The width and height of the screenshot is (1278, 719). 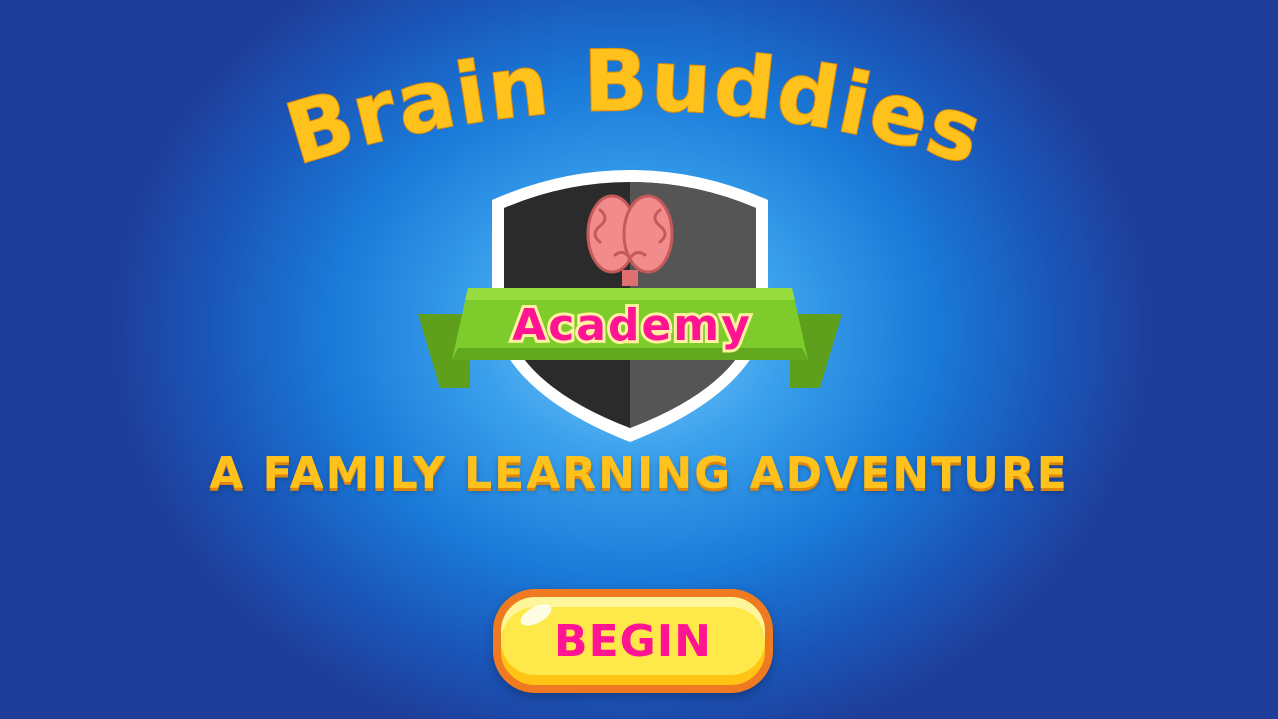 I want to click on academy-label: Academy, so click(x=632, y=325).